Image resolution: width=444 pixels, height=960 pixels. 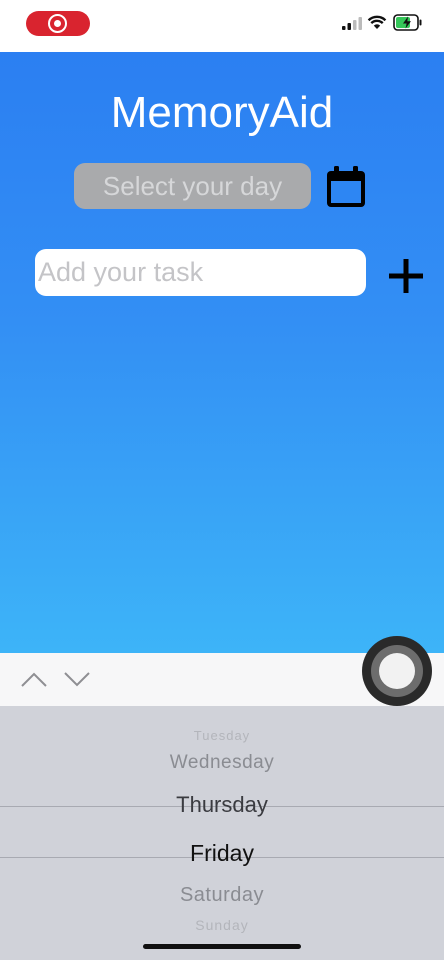 I want to click on calendar-icon, so click(x=346, y=187).